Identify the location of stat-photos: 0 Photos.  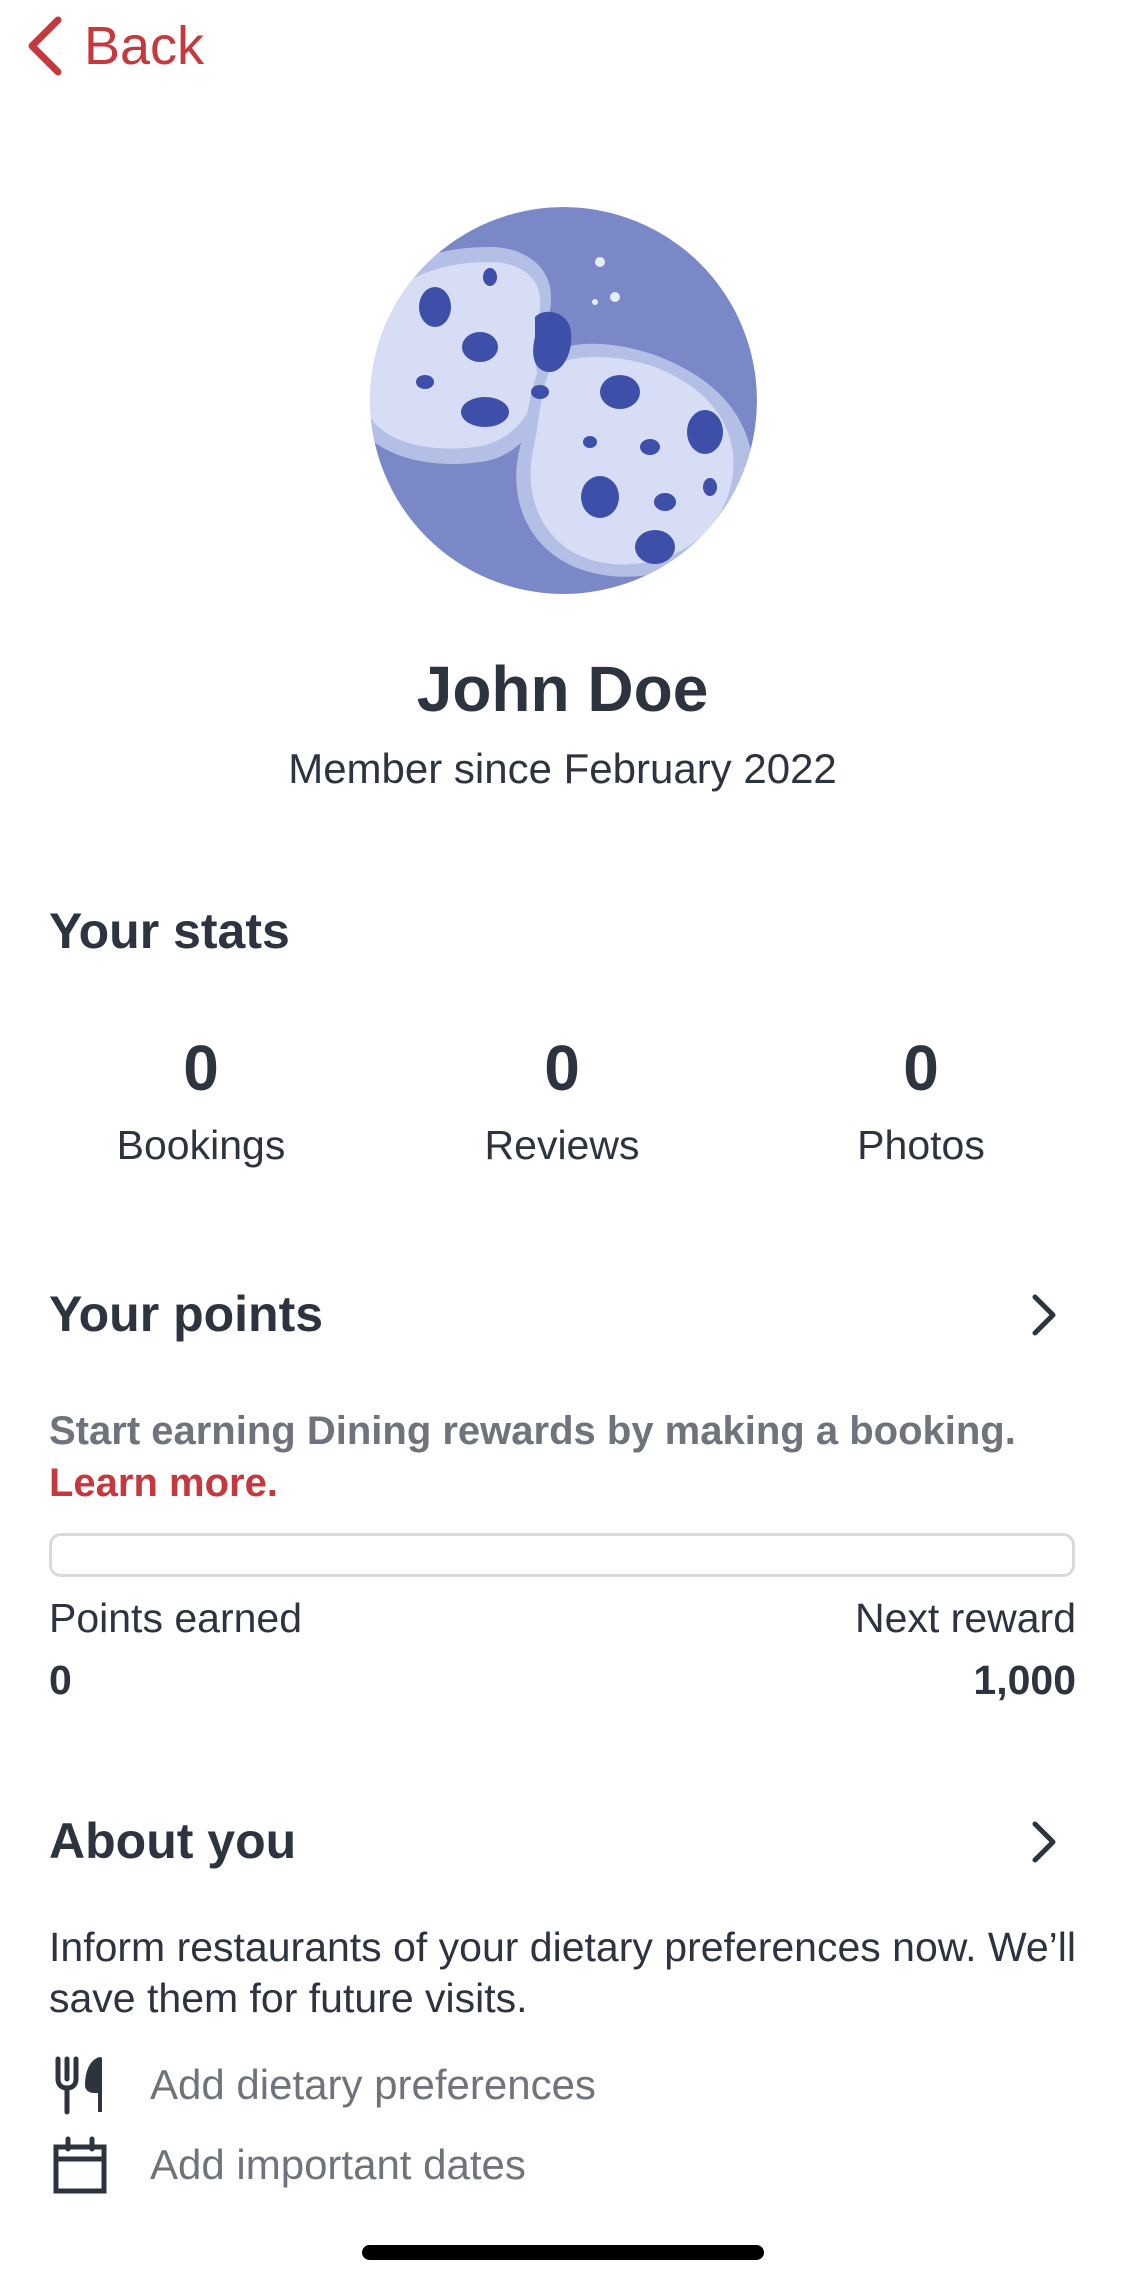
(921, 1098).